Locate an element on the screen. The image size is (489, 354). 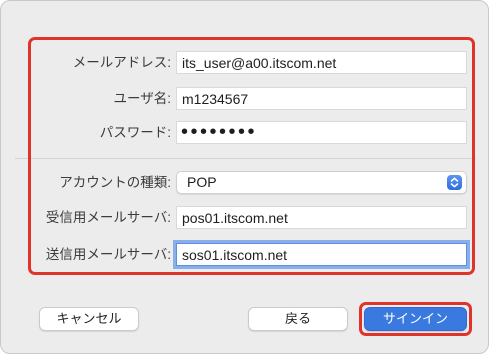
outgoing-server-label: 送信用メールサーバ: is located at coordinates (108, 254).